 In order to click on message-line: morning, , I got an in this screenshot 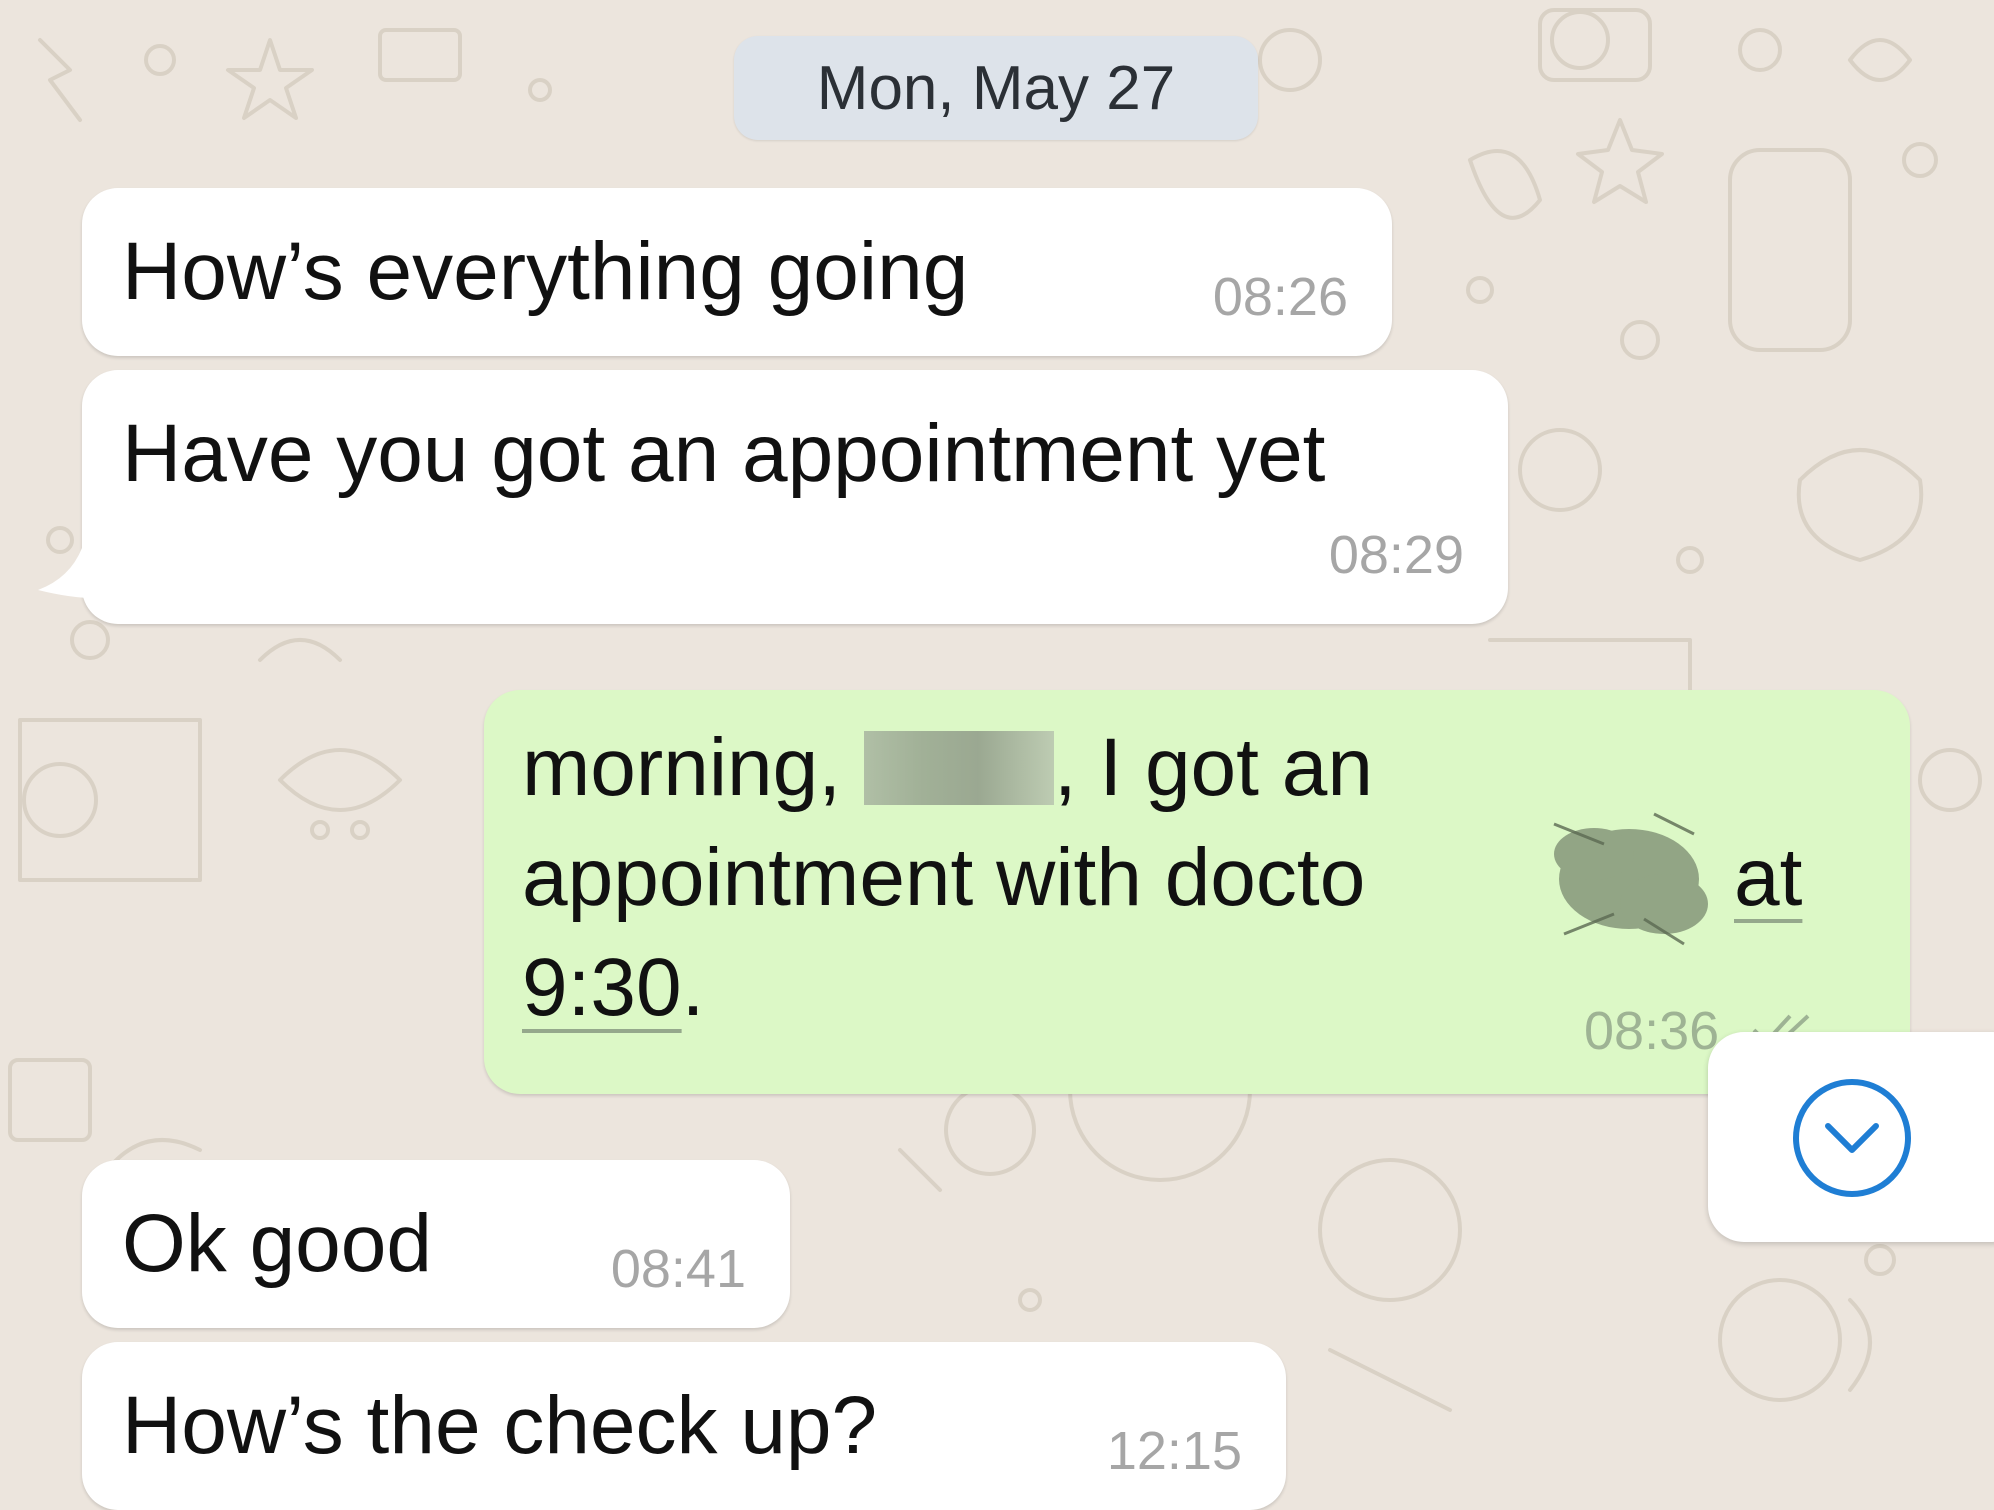, I will do `click(947, 768)`.